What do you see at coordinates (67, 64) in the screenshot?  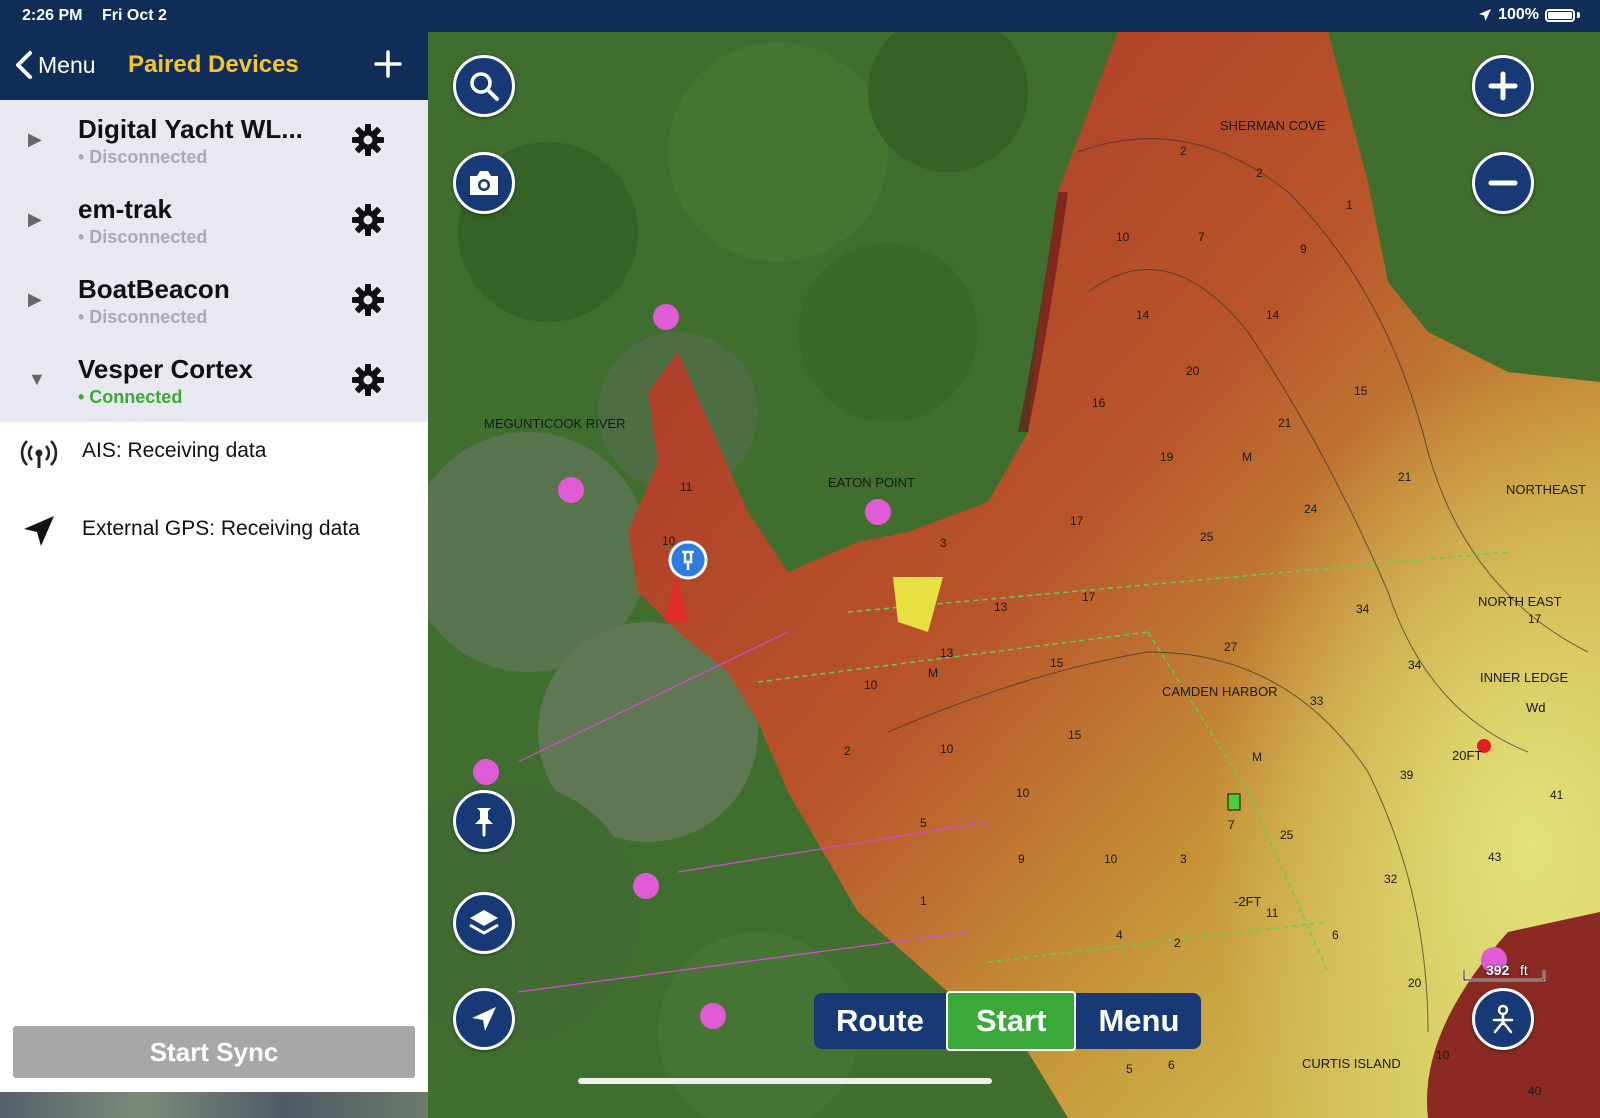 I see `back-button-label: Menu` at bounding box center [67, 64].